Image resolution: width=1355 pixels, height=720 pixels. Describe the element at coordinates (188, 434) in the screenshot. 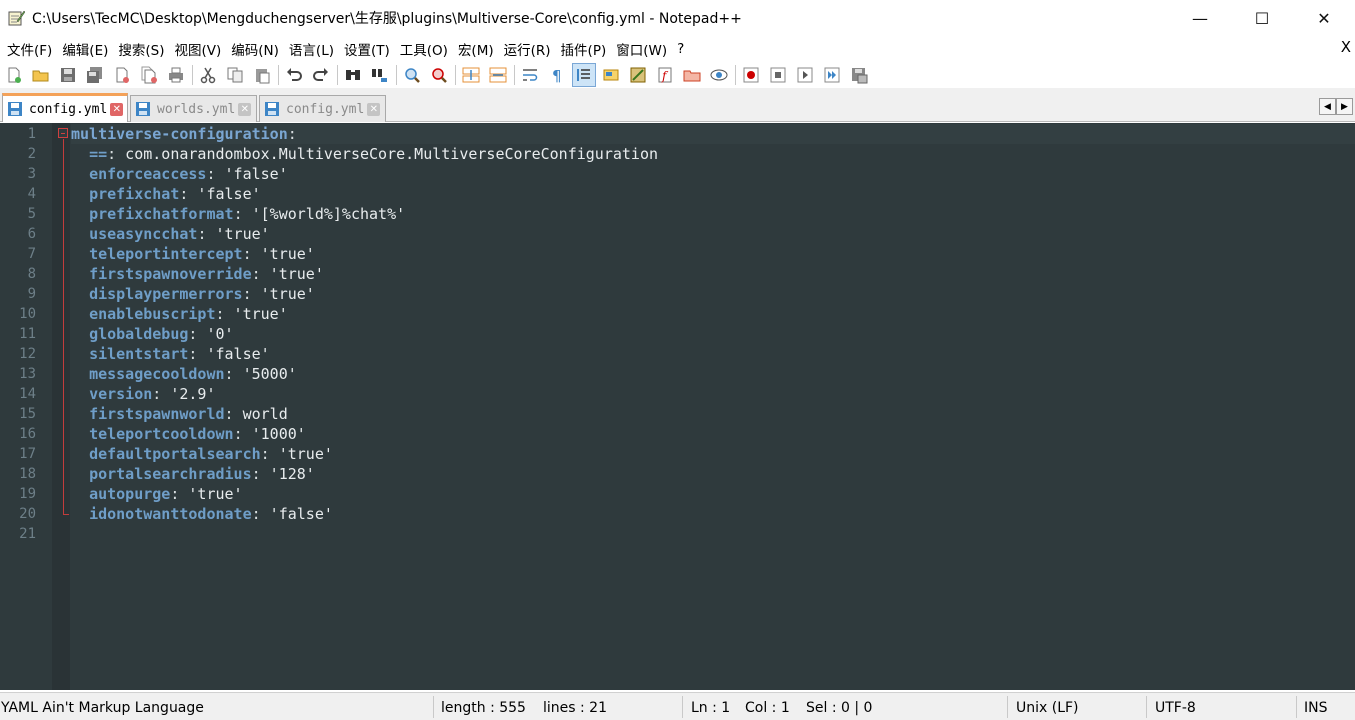

I see `code-line: teleportcooldown: '1000'` at that location.